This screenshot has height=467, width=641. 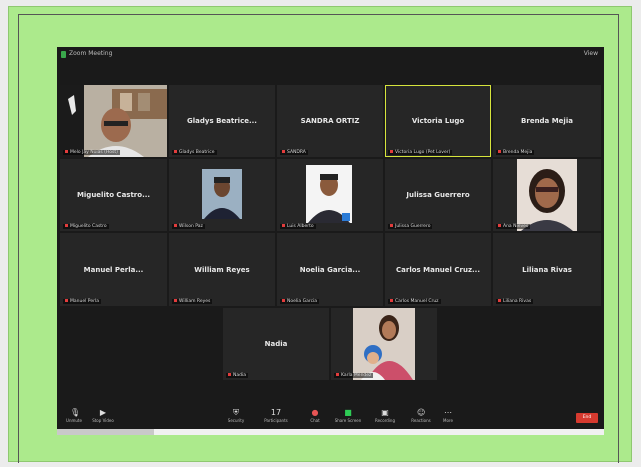 I want to click on view-button: View, so click(x=591, y=53).